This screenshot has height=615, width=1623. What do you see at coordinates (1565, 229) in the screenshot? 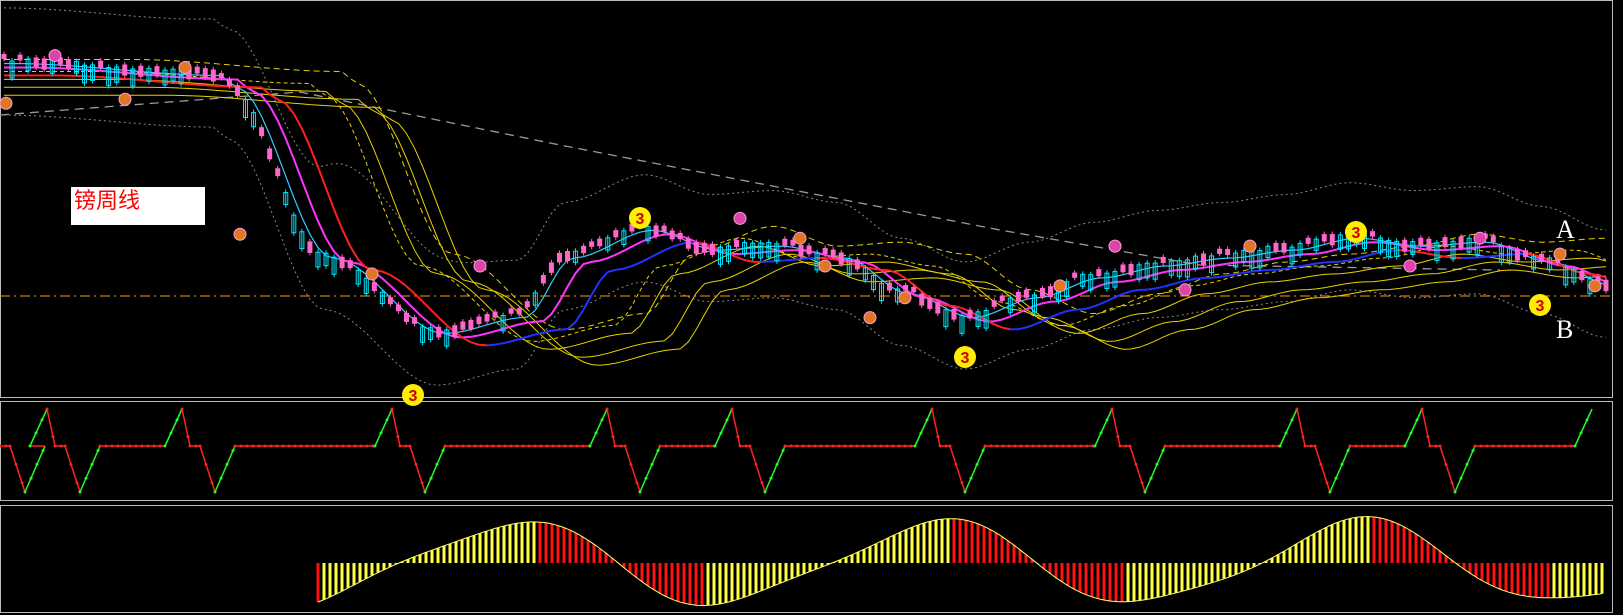
I see `marker-a: A` at bounding box center [1565, 229].